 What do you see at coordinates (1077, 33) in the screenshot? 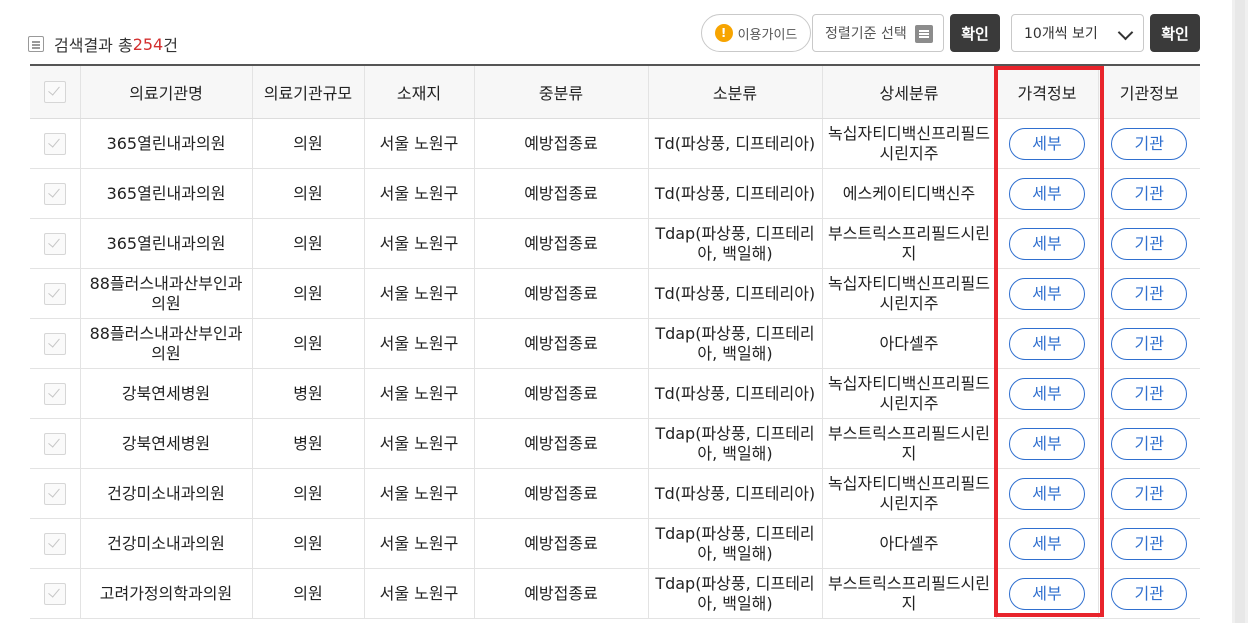
I see `page-size-select: 10개씩 보기` at bounding box center [1077, 33].